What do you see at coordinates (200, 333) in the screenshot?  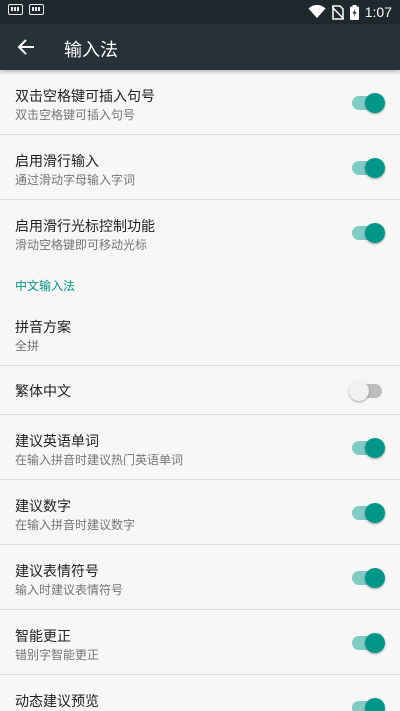 I see `setting-pinyin-scheme: 拼音方案 全拼` at bounding box center [200, 333].